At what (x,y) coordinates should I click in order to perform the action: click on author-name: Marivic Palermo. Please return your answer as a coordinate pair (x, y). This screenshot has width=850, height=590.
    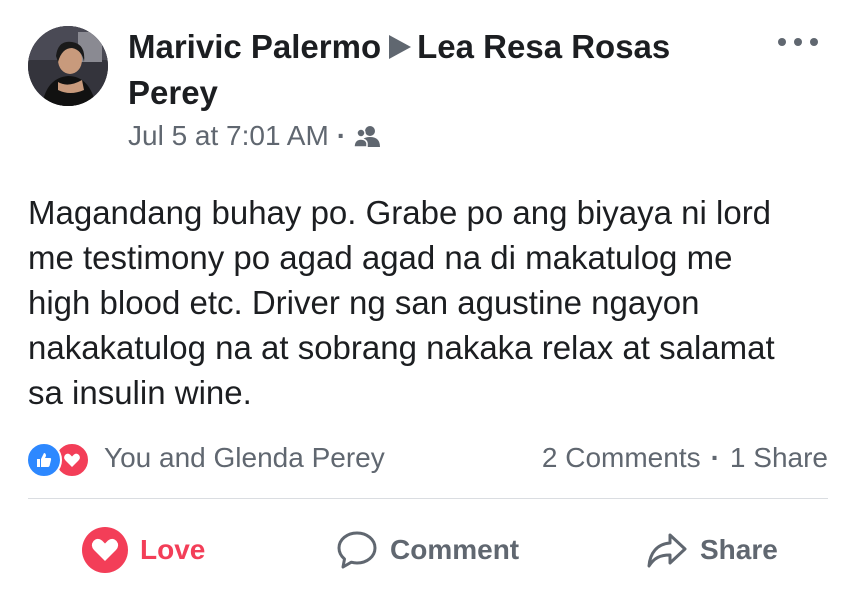
    Looking at the image, I should click on (254, 46).